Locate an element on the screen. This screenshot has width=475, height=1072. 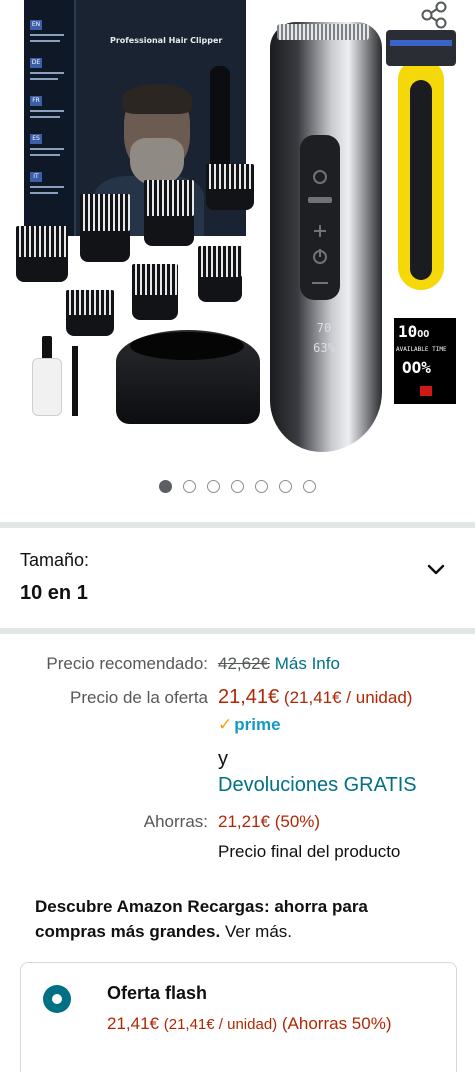
offer-price: 21,41€ is located at coordinates (249, 697).